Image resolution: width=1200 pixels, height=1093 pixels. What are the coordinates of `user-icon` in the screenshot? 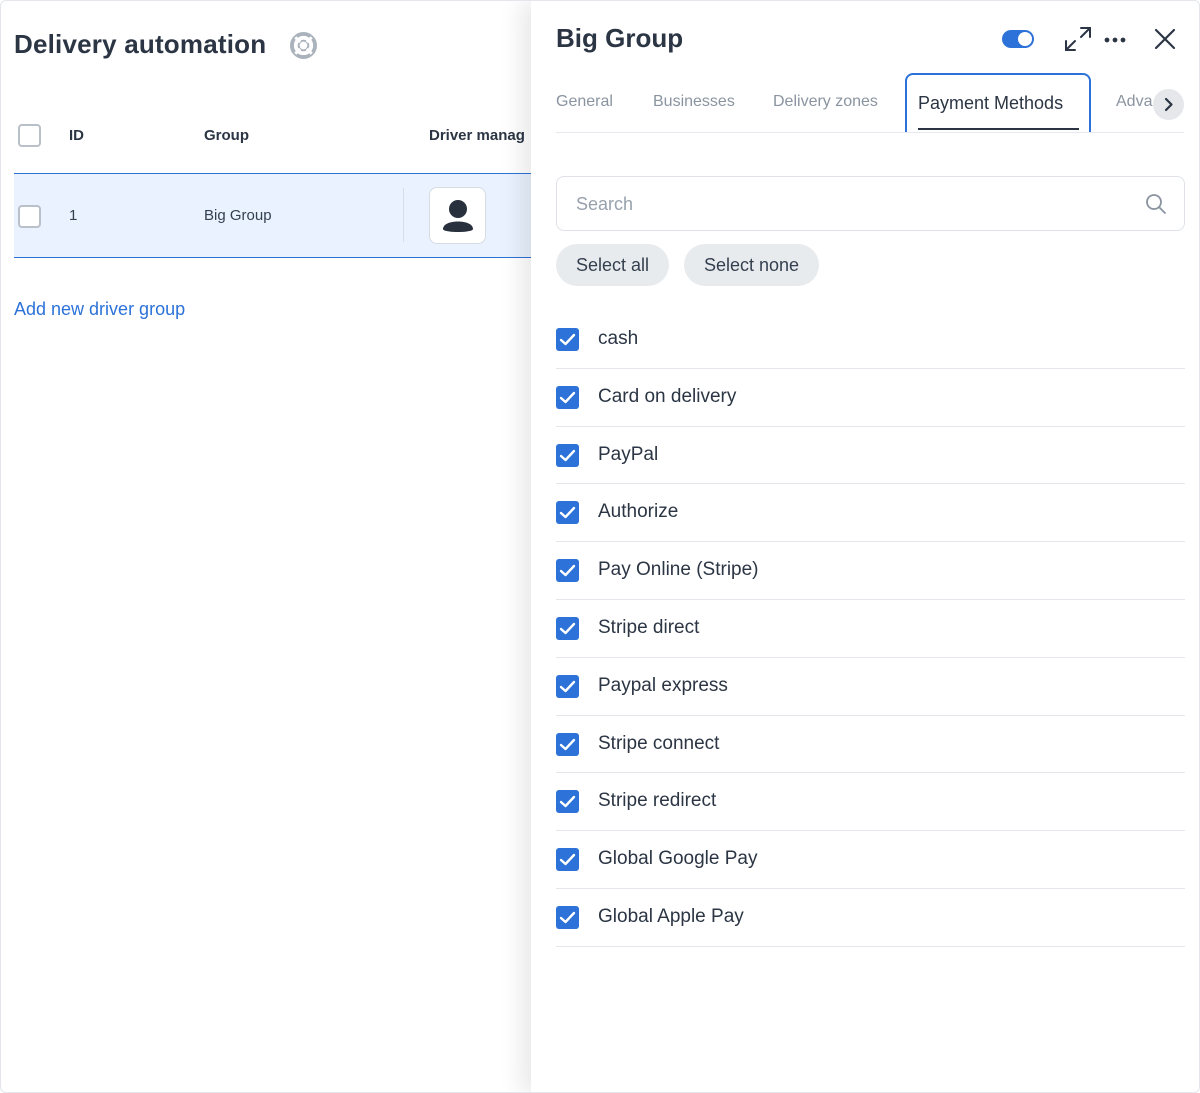 It's located at (458, 216).